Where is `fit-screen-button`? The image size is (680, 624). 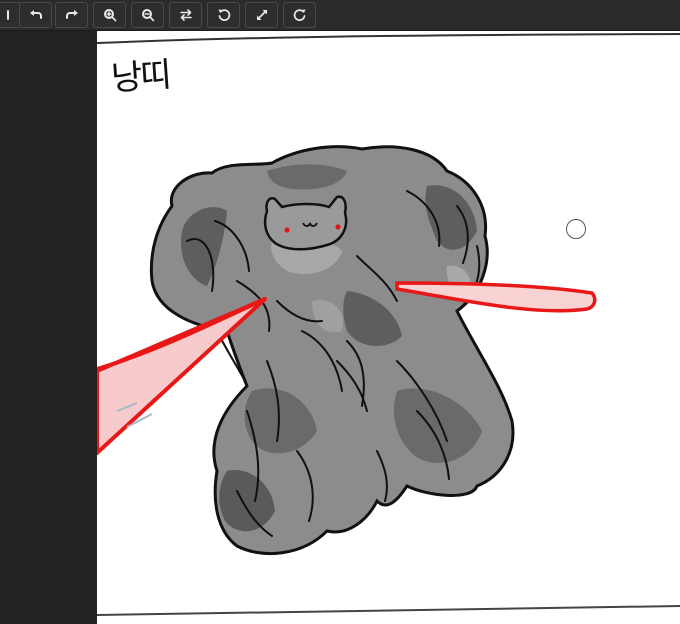 fit-screen-button is located at coordinates (261, 15).